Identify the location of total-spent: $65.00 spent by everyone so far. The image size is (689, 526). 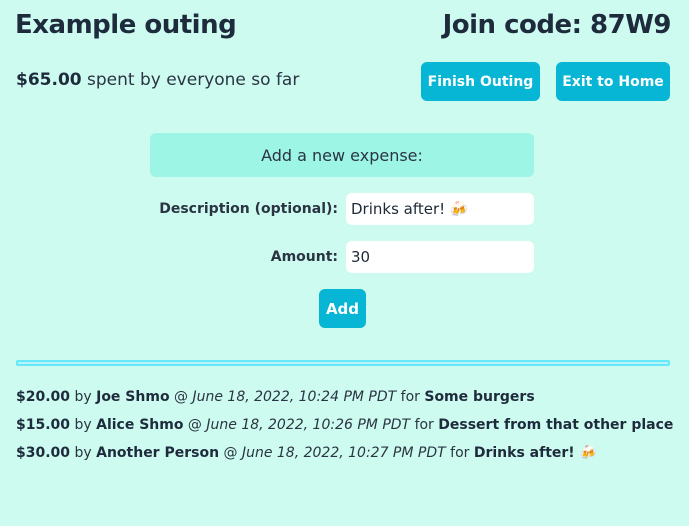
(157, 80).